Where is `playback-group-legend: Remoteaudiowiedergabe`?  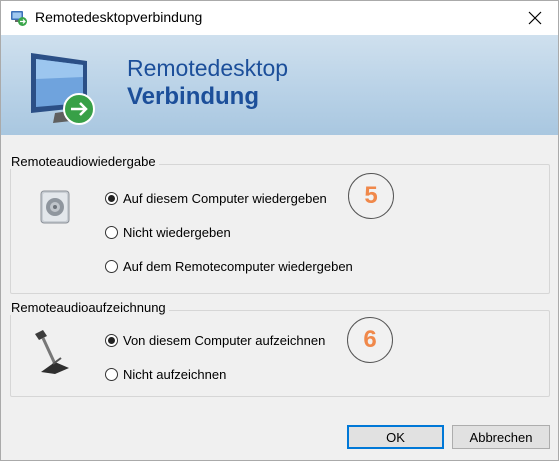 playback-group-legend: Remoteaudiowiedergabe is located at coordinates (84, 161).